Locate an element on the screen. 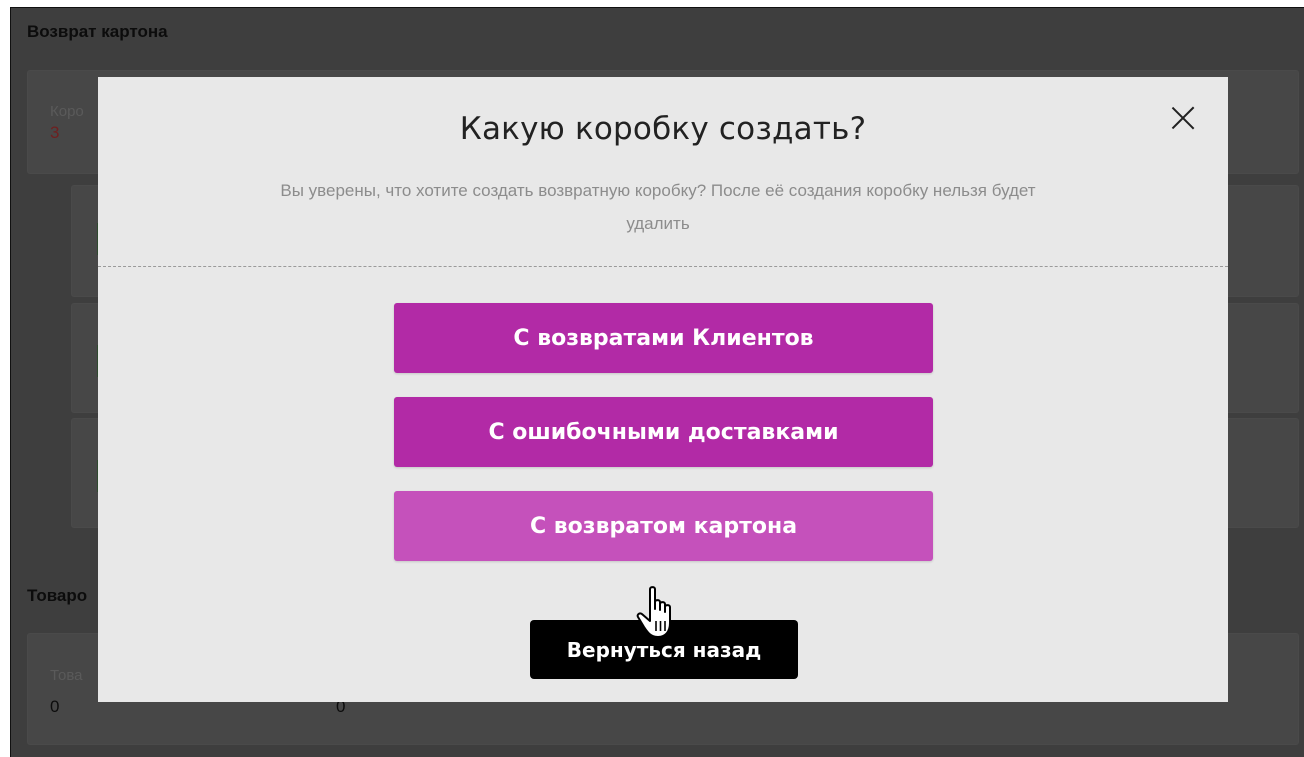 The width and height of the screenshot is (1304, 757). goods-label: Това is located at coordinates (66, 675).